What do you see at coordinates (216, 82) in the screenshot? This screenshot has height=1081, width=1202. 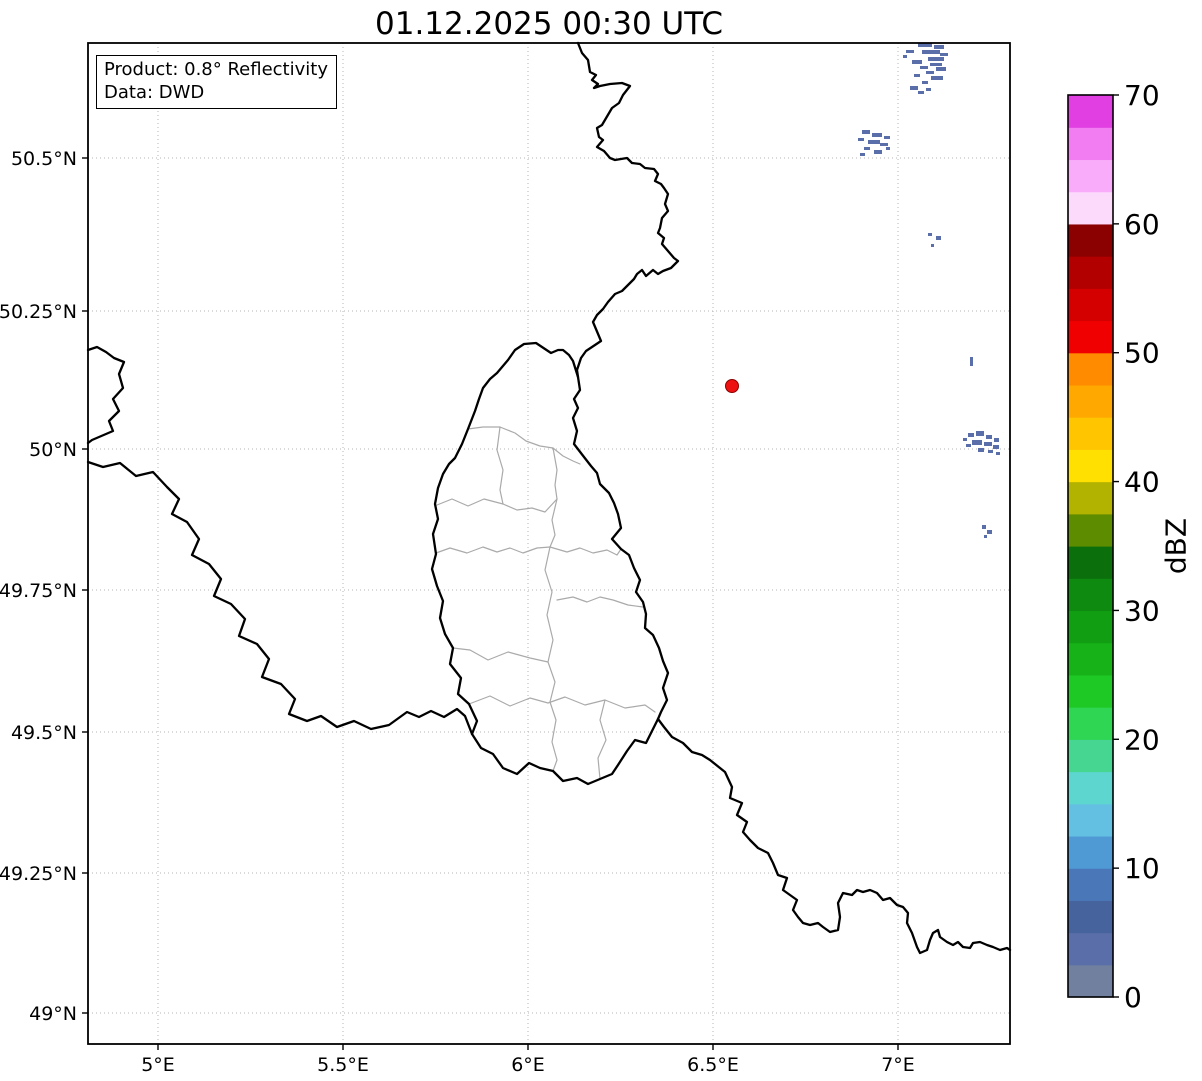 I see `product-info-box: Product: 0.8° Reflectivity Data: DWD` at bounding box center [216, 82].